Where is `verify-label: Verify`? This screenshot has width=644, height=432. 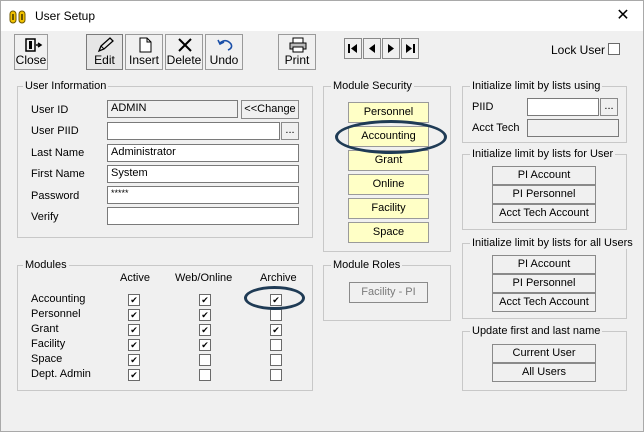 verify-label: Verify is located at coordinates (45, 217).